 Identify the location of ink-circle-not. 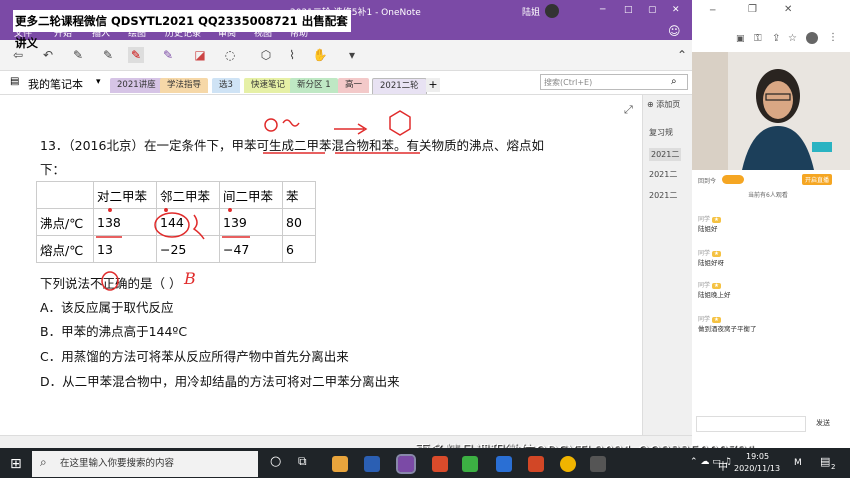
(110, 281).